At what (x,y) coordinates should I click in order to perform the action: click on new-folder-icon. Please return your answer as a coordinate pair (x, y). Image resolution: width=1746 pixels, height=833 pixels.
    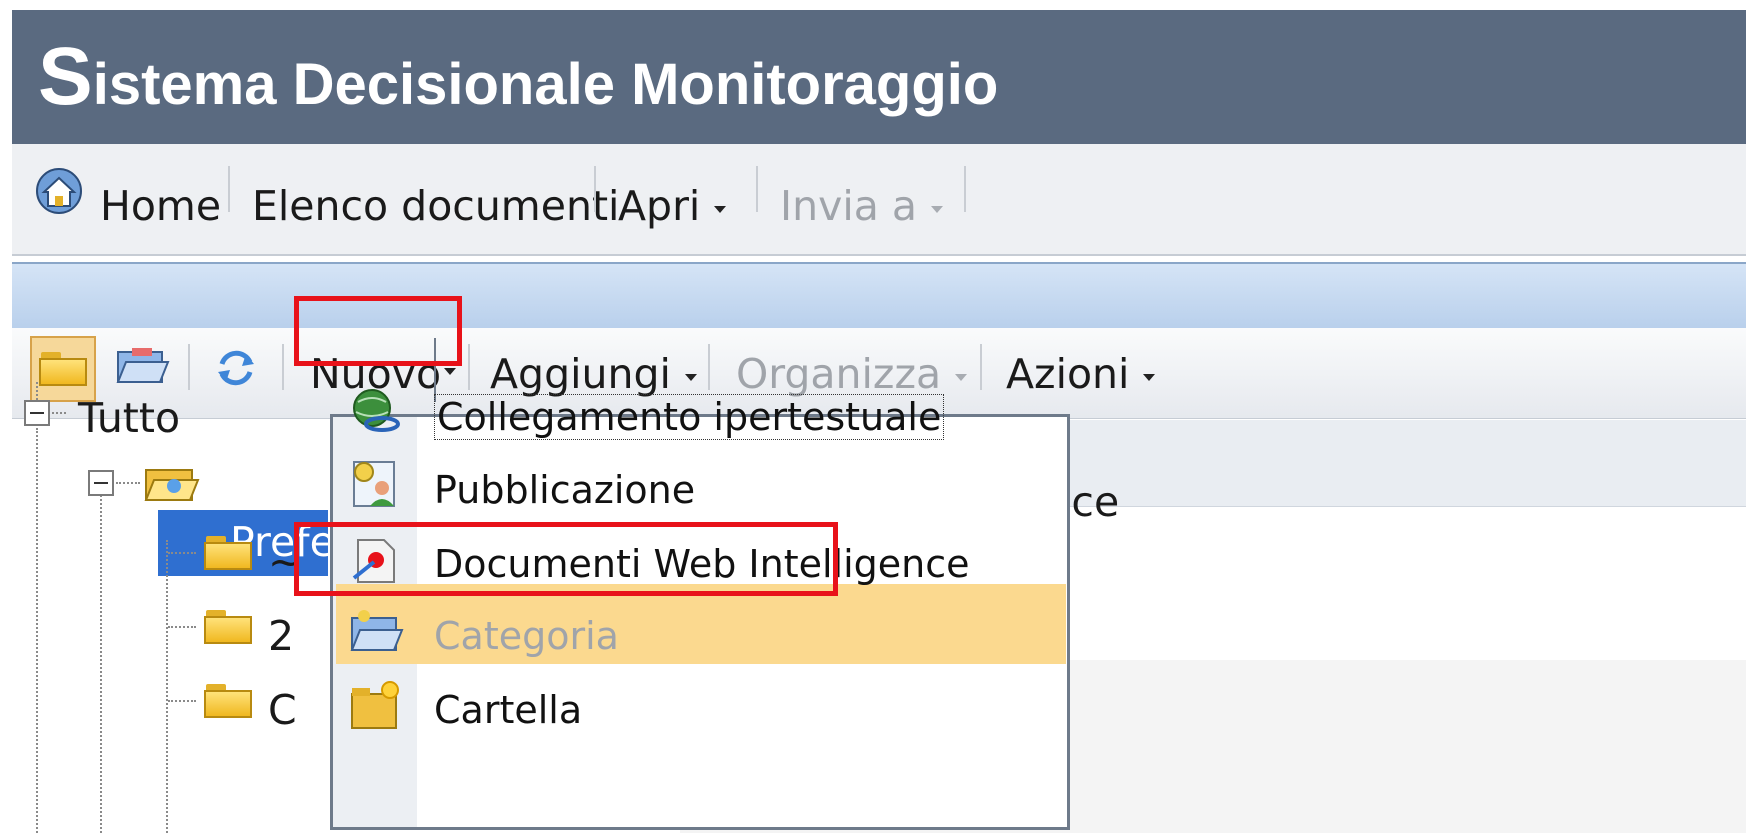
    Looking at the image, I should click on (375, 705).